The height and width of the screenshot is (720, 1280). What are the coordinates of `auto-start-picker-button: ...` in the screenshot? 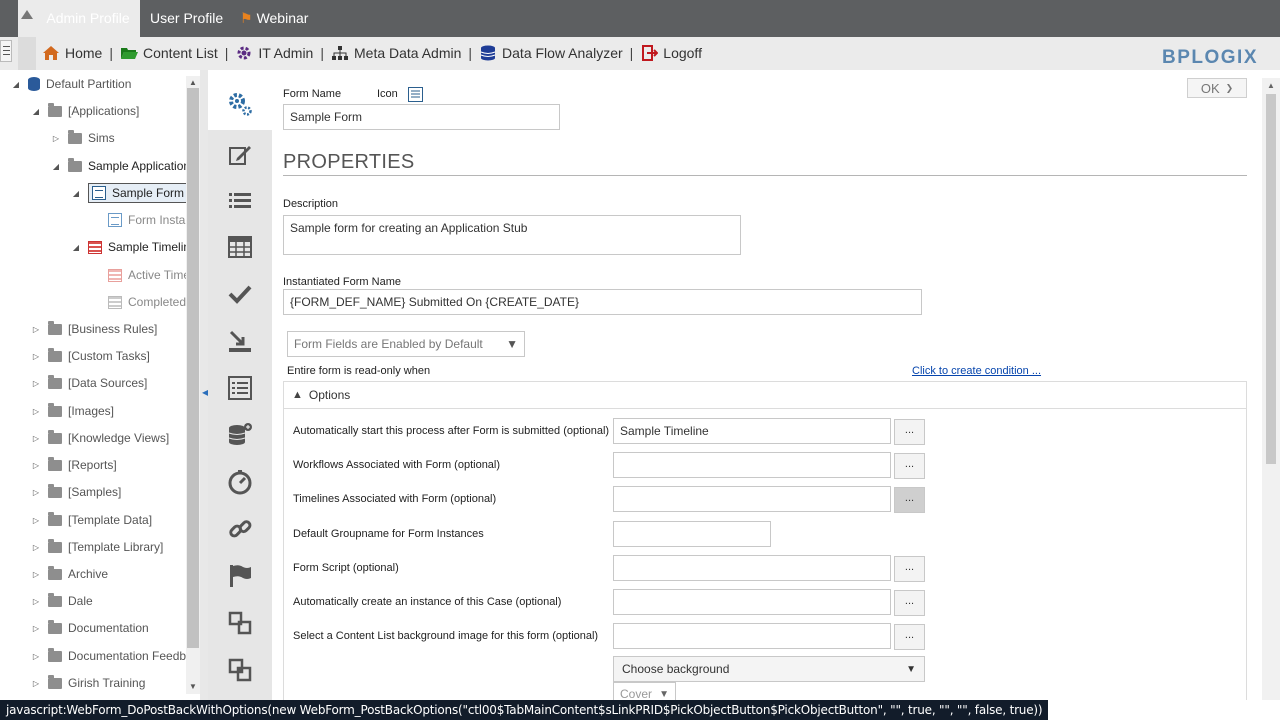 It's located at (909, 432).